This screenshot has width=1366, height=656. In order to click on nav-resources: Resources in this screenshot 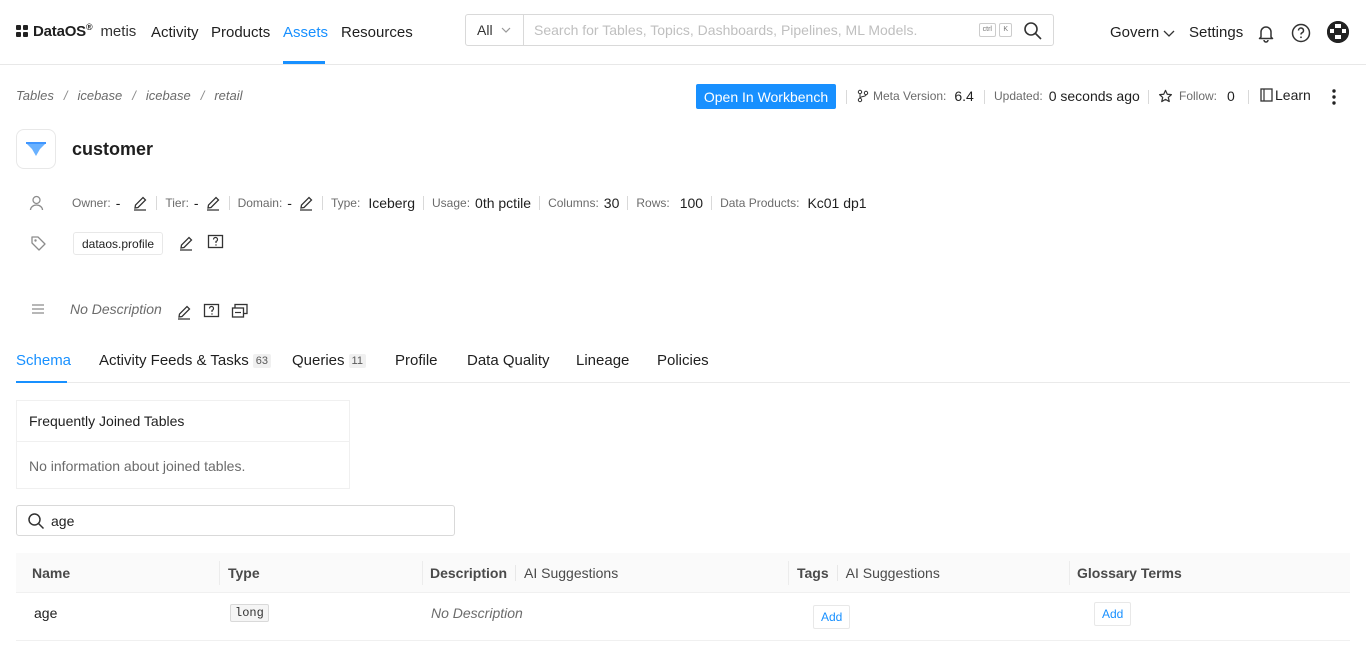, I will do `click(377, 32)`.